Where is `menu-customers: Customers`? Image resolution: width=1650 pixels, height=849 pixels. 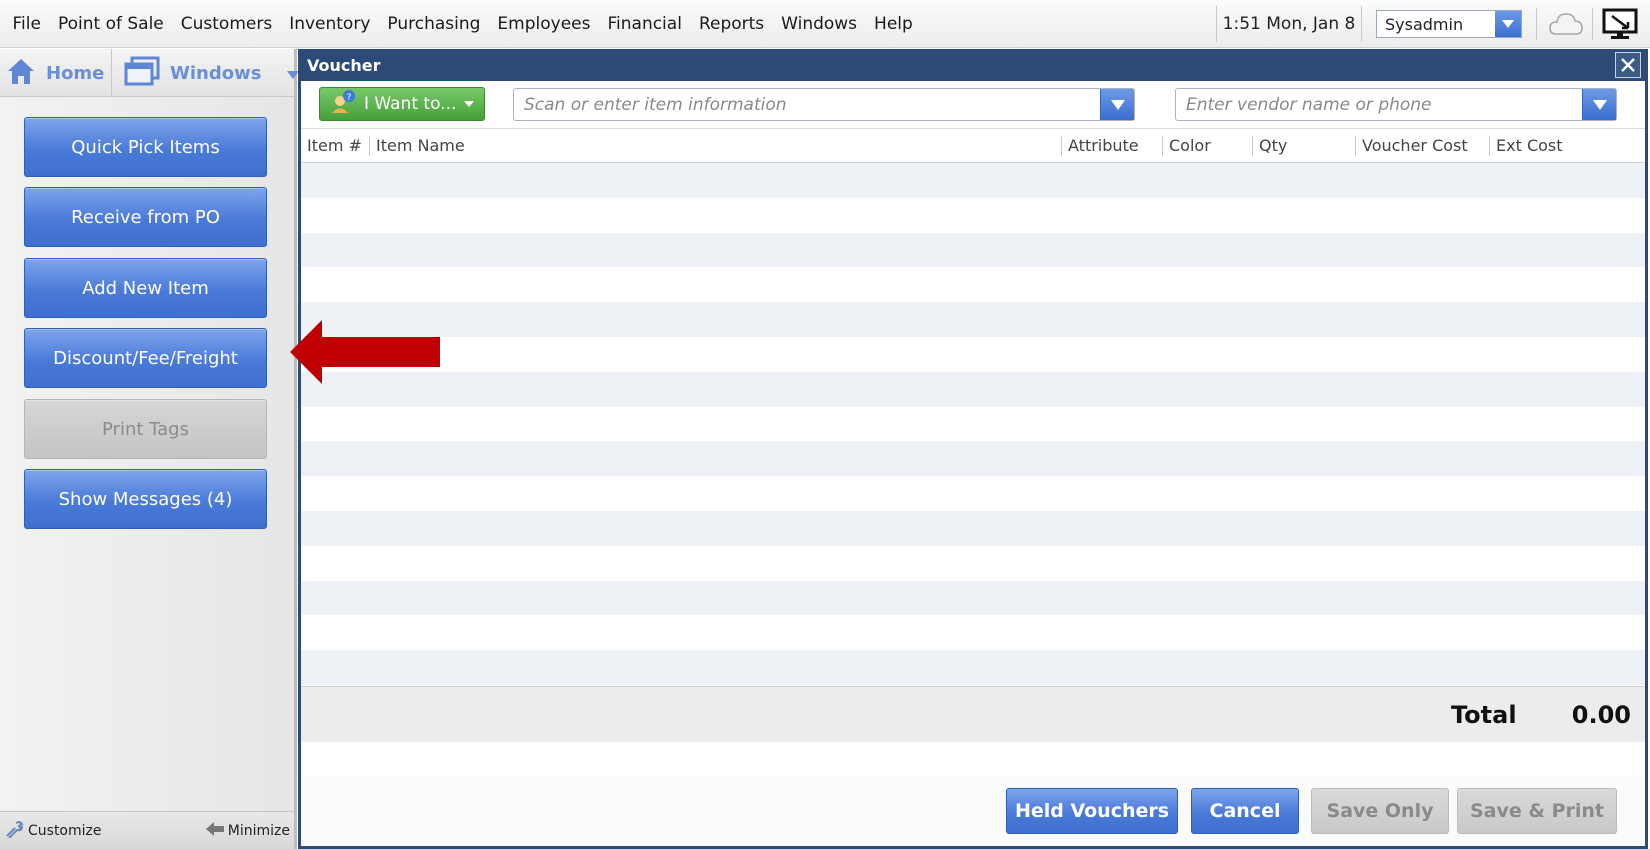 menu-customers: Customers is located at coordinates (226, 24).